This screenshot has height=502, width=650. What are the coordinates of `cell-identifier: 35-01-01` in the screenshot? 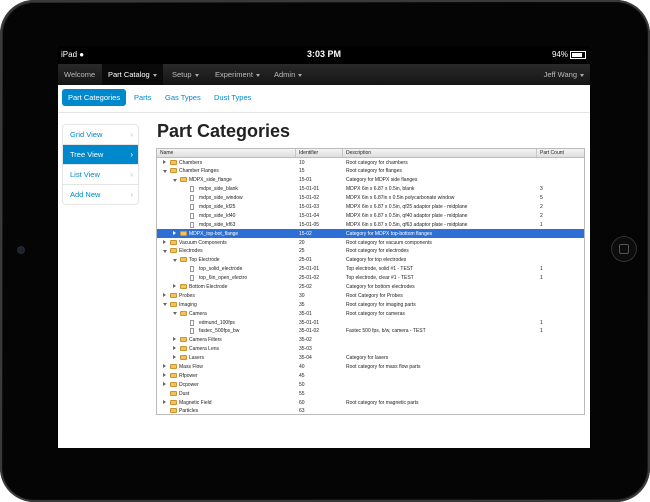 It's located at (309, 322).